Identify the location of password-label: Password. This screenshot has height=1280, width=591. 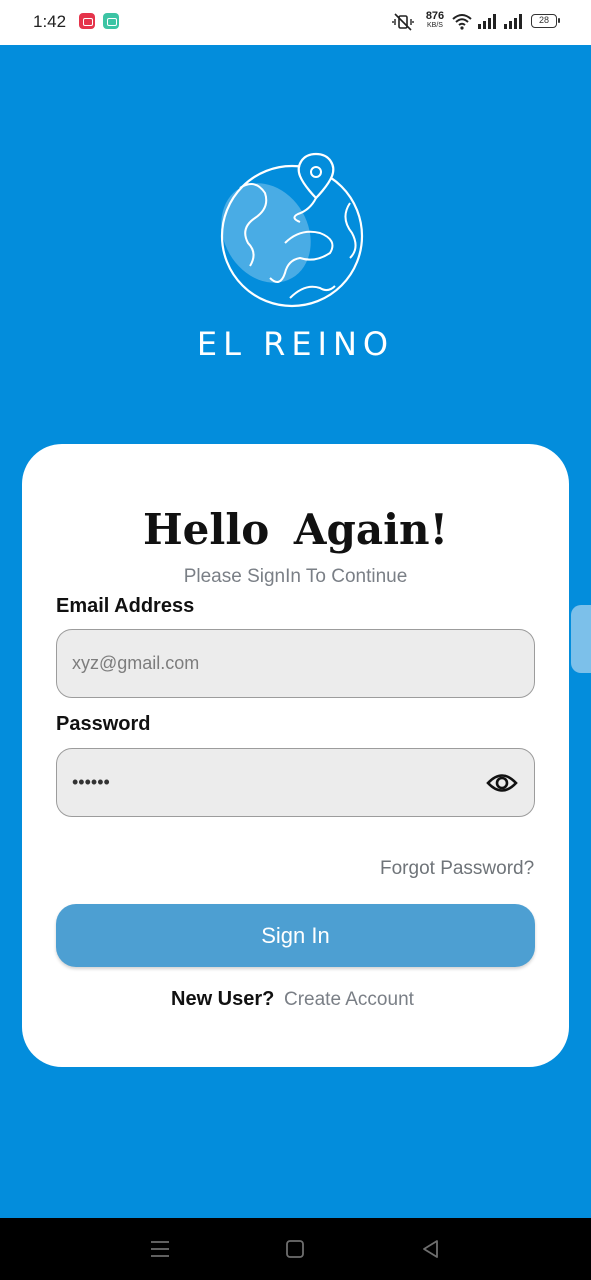
(103, 724).